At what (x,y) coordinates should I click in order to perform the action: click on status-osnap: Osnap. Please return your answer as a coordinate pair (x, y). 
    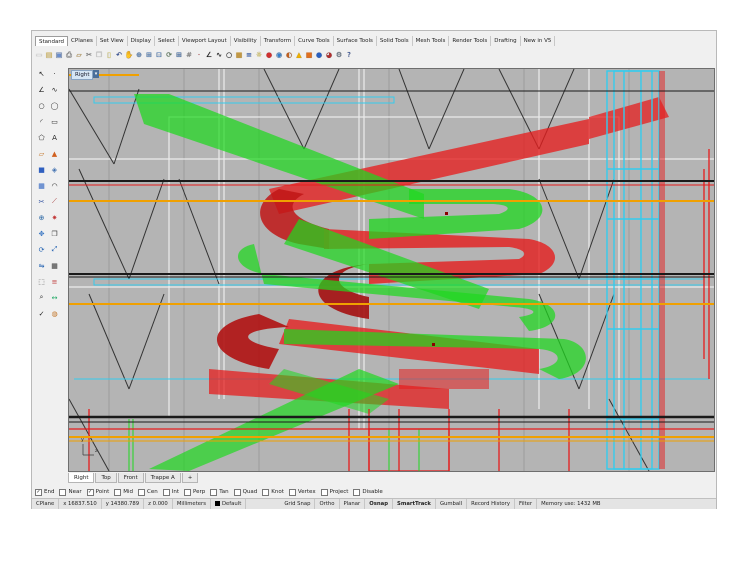
    Looking at the image, I should click on (379, 504).